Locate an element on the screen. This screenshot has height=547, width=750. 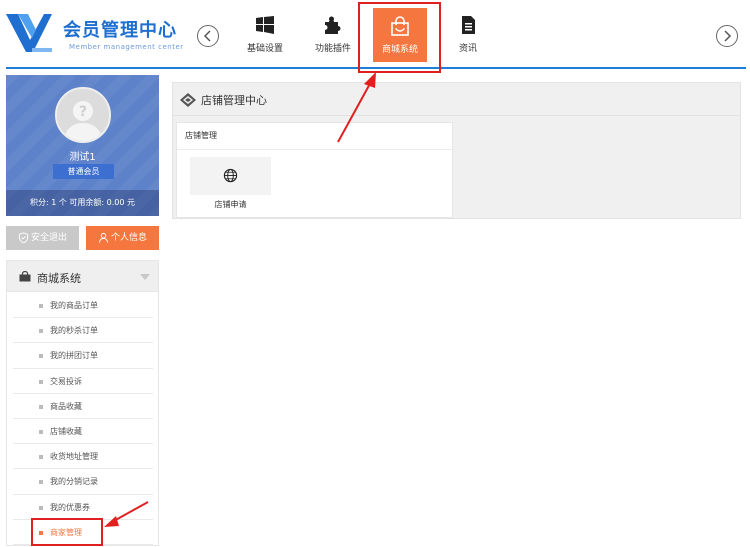
store-apply-tile is located at coordinates (230, 176).